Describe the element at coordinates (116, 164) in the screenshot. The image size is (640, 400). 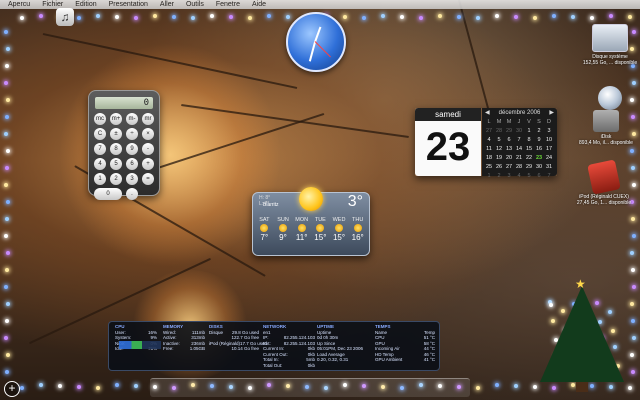
I see `calc-key-5: 5` at that location.